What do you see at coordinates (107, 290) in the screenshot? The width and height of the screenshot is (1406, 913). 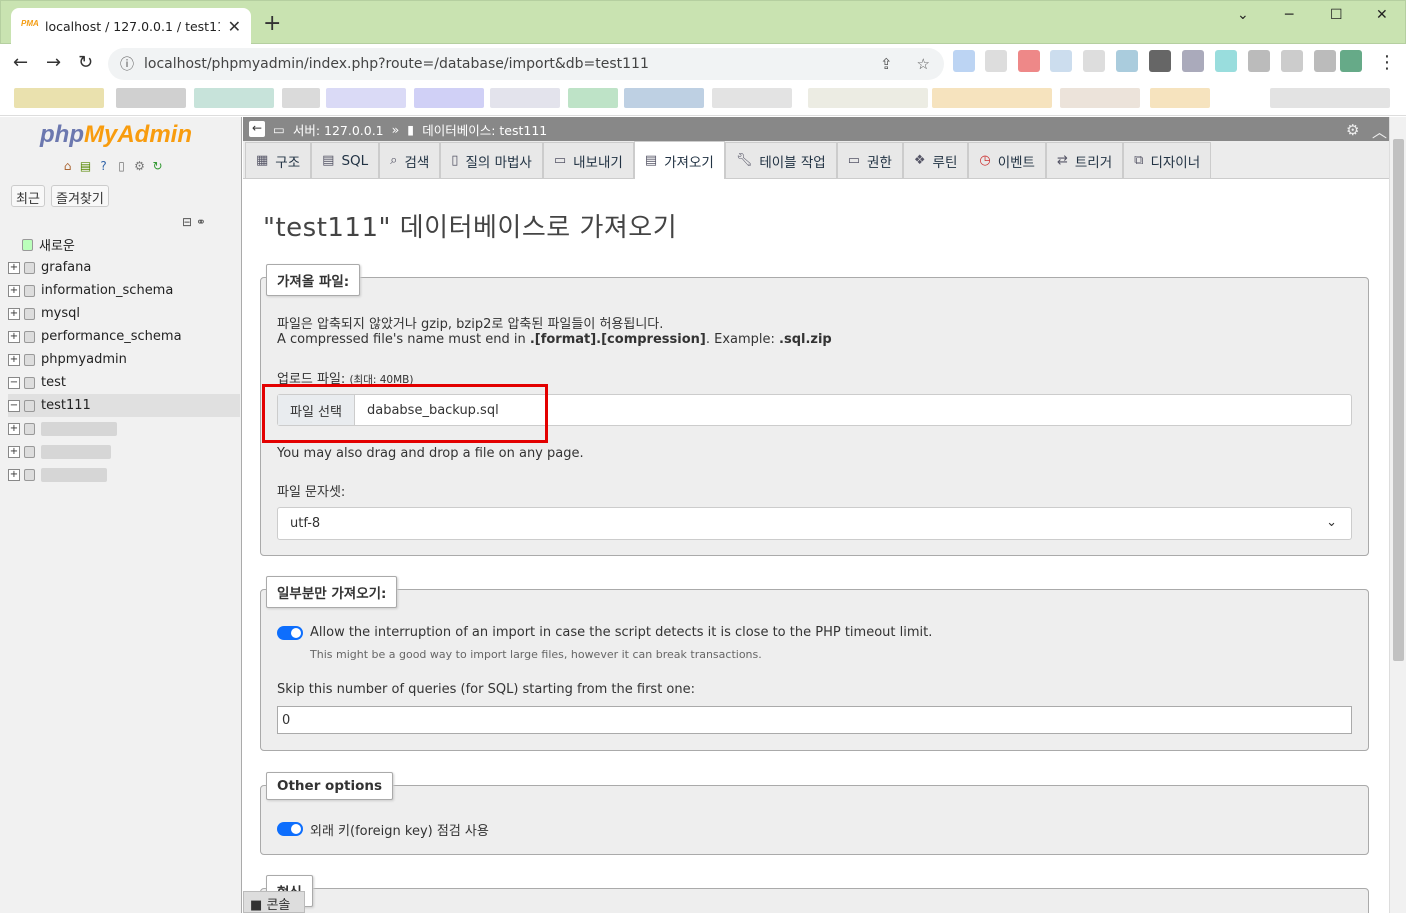 I see `db-name: information_schema` at bounding box center [107, 290].